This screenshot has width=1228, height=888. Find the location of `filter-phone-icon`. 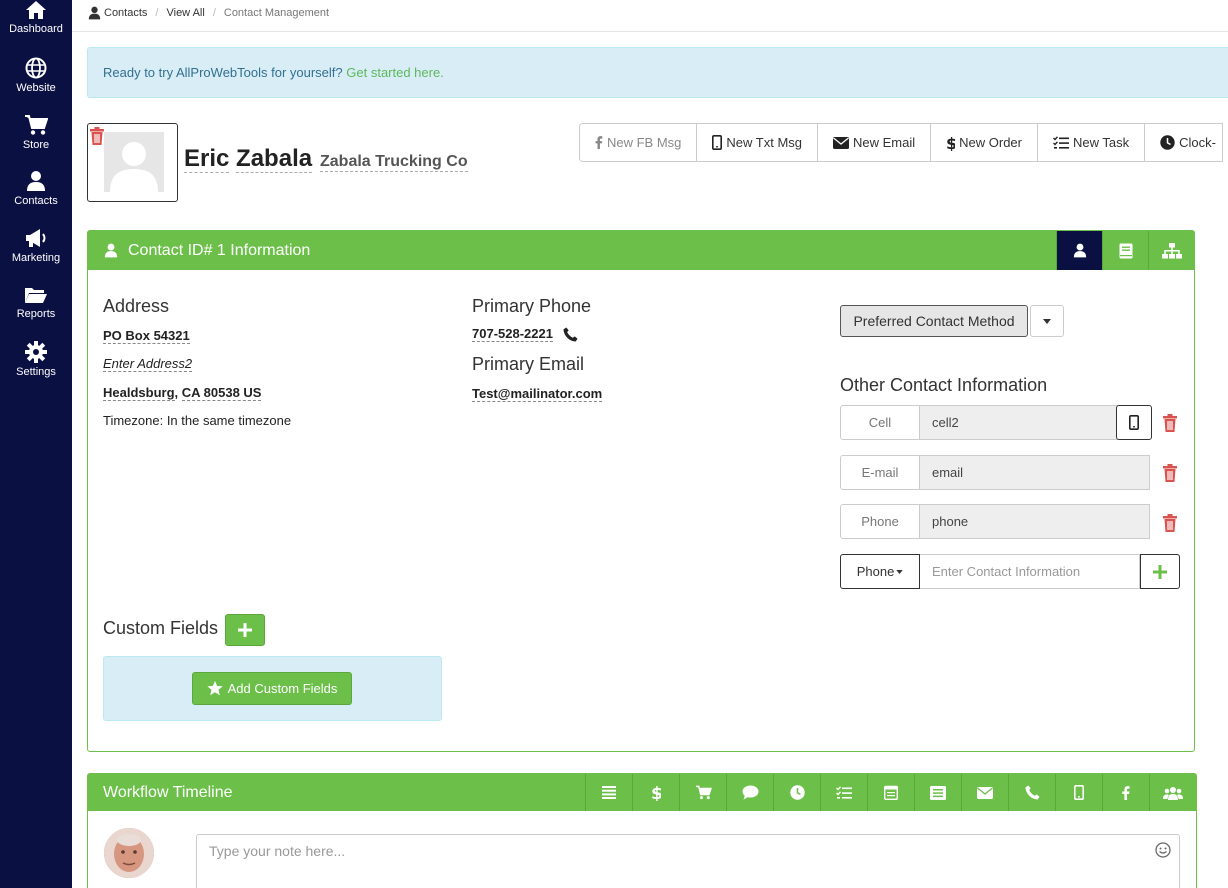

filter-phone-icon is located at coordinates (1031, 792).